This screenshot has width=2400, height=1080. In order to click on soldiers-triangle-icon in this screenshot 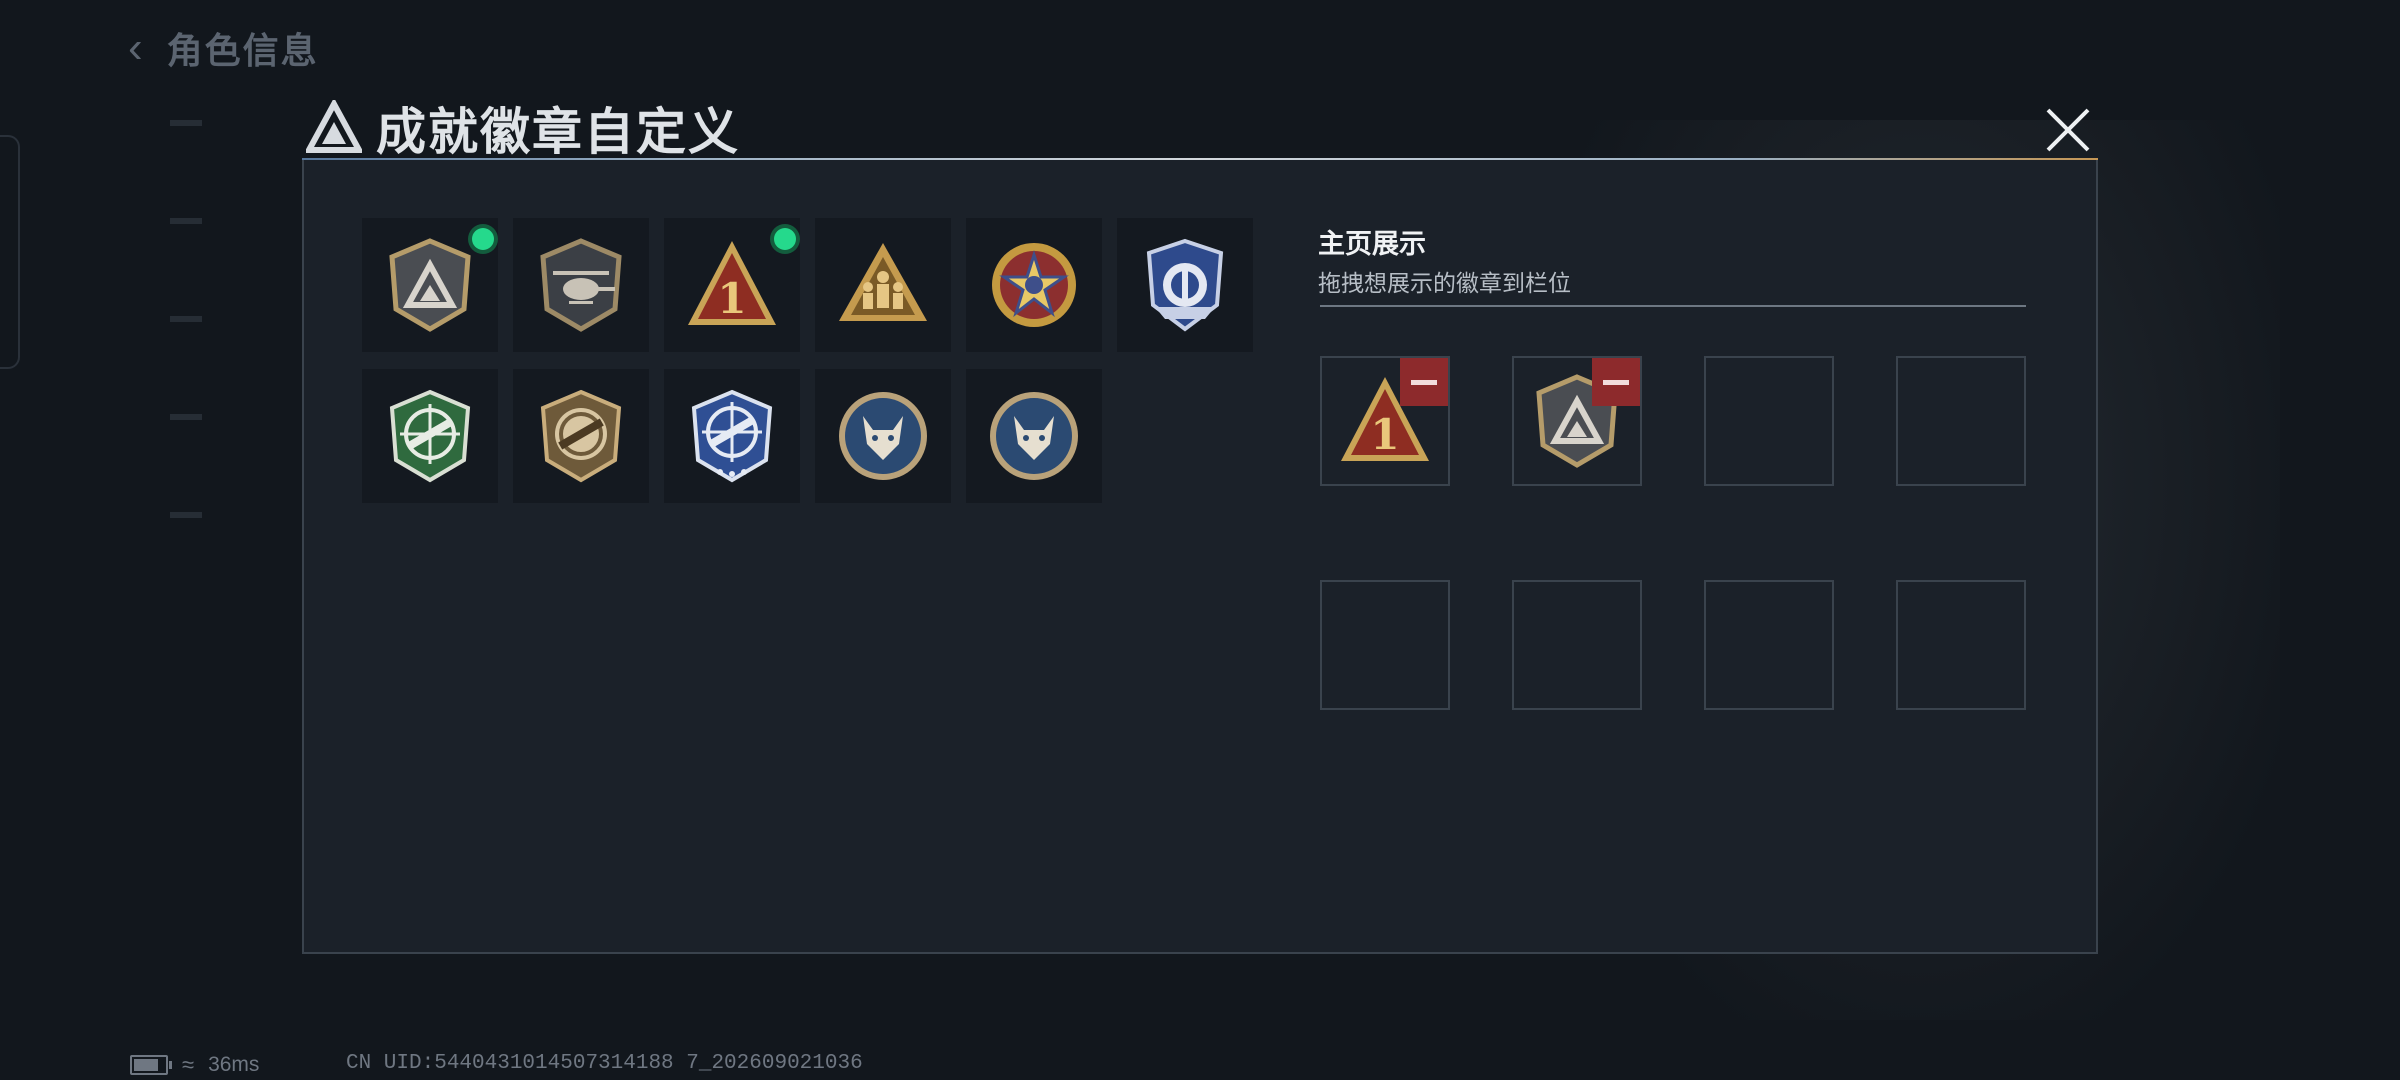, I will do `click(883, 282)`.